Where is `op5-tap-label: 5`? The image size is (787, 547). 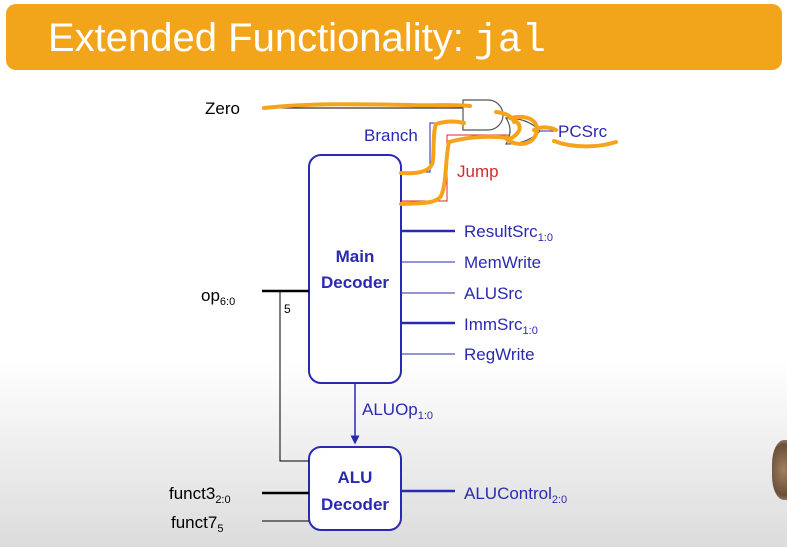
op5-tap-label: 5 is located at coordinates (287, 309).